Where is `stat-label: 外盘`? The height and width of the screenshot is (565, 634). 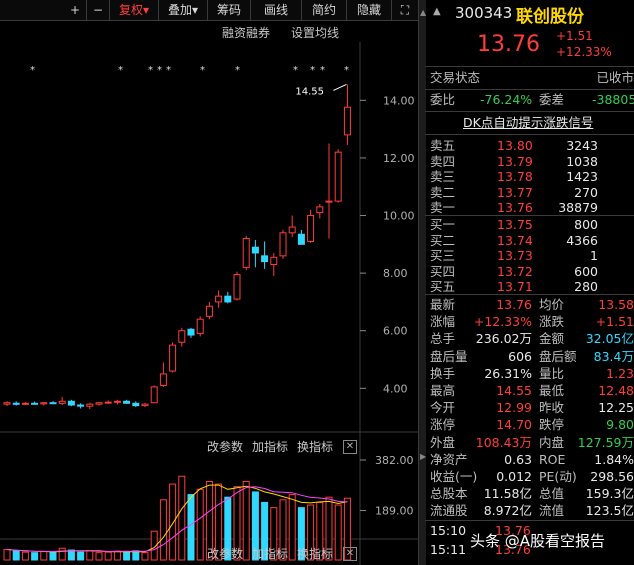 stat-label: 外盘 is located at coordinates (443, 442).